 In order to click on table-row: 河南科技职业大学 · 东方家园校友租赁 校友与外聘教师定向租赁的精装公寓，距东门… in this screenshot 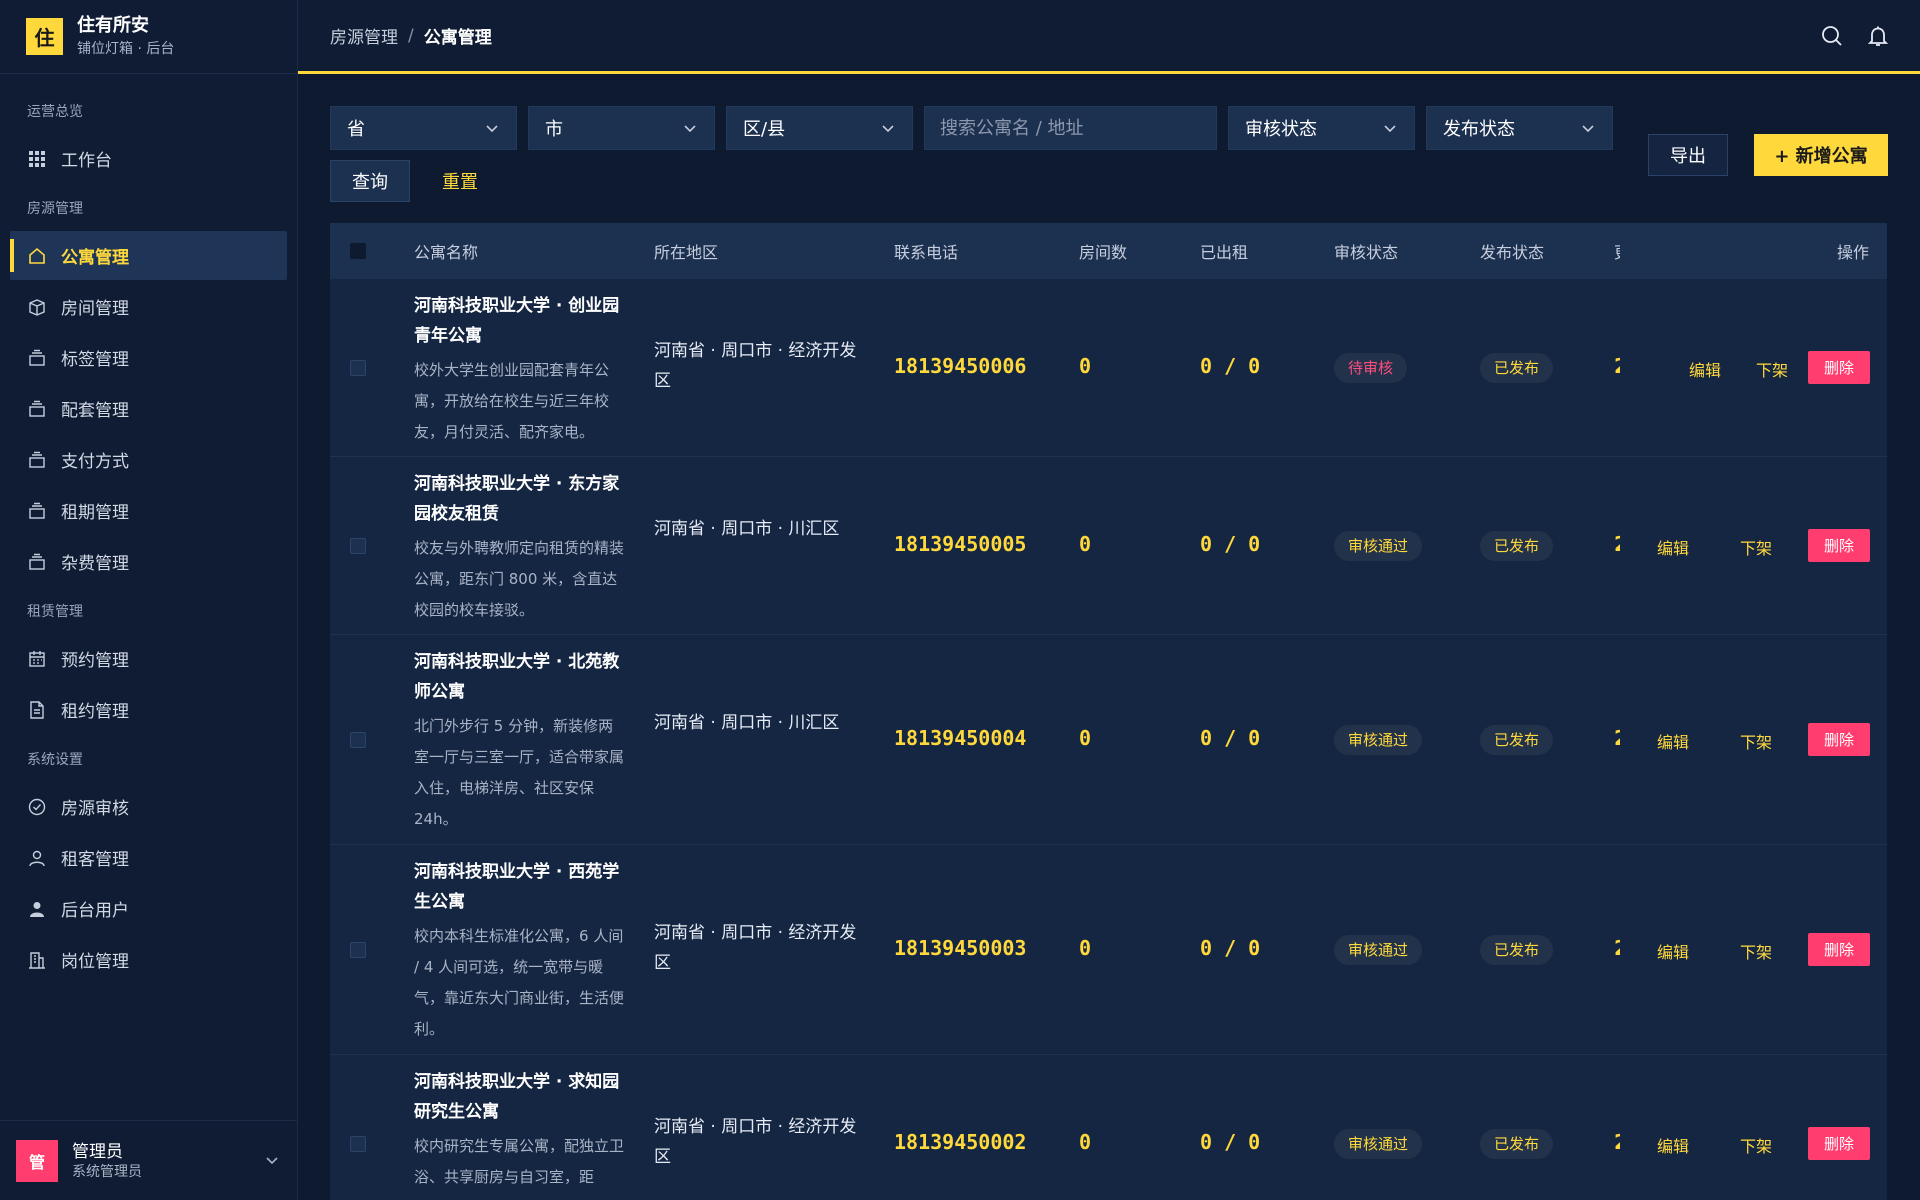, I will do `click(1108, 546)`.